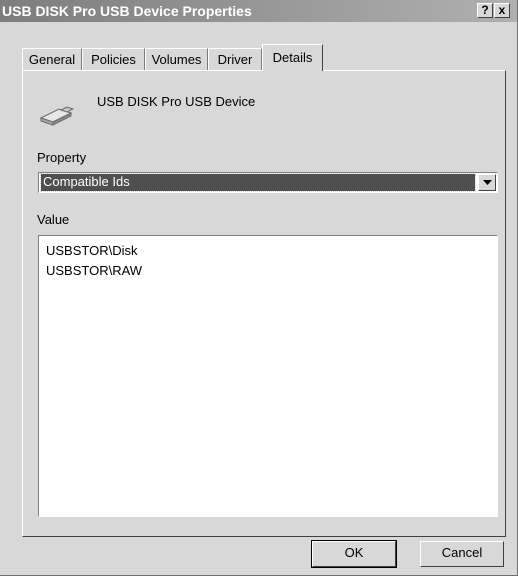 The height and width of the screenshot is (576, 518). I want to click on title-bar: USB DISK Pro USB Device Properties ? x, so click(258, 11).